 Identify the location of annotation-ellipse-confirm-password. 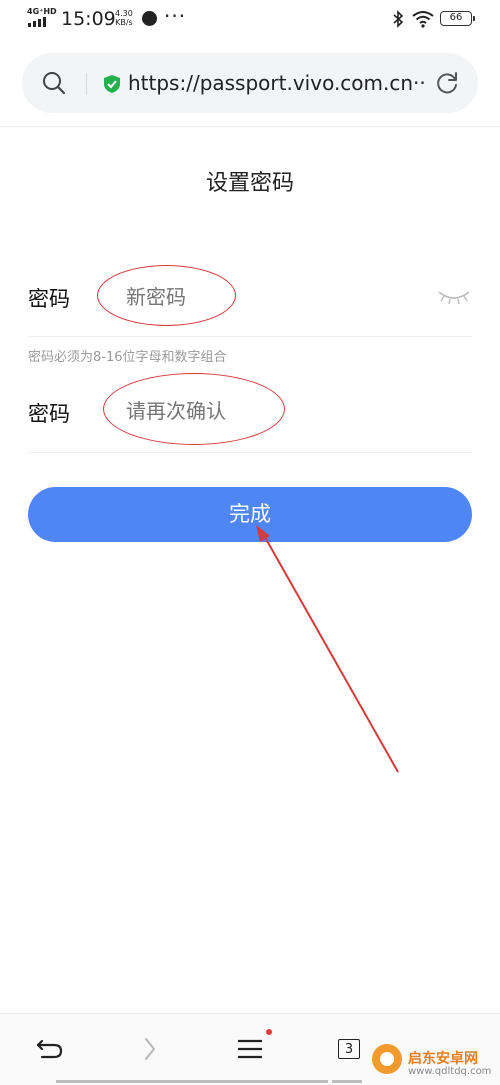
(194, 409).